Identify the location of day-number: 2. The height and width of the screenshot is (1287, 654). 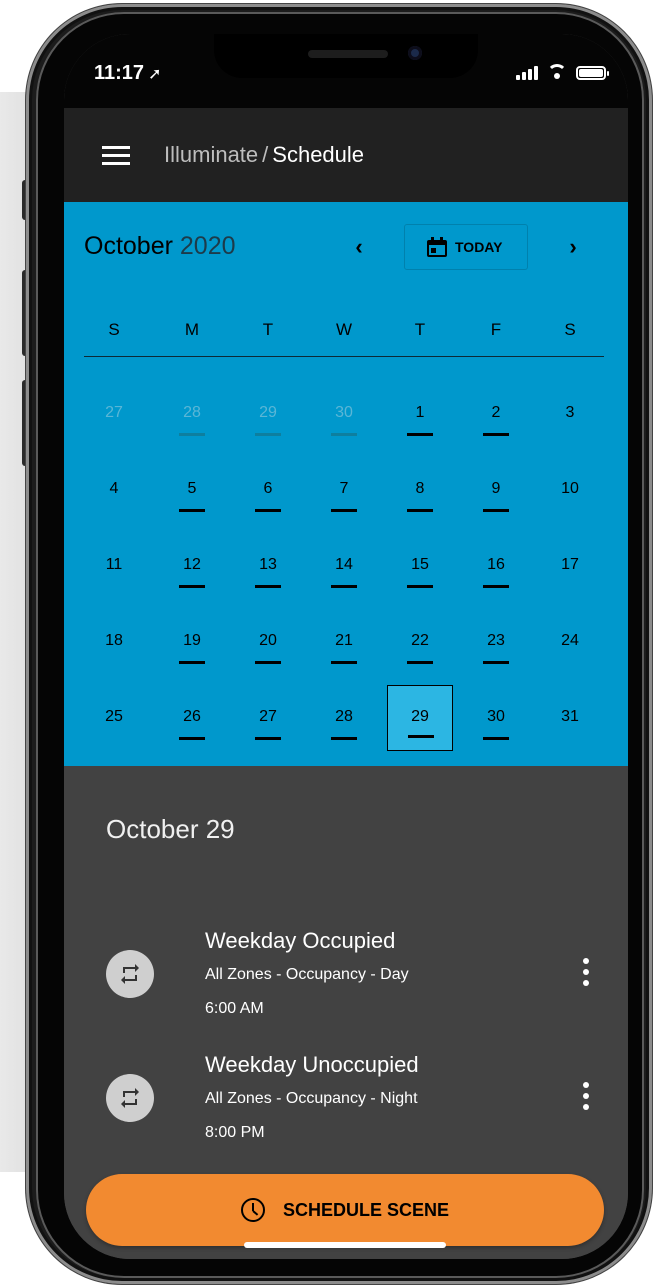
(496, 412).